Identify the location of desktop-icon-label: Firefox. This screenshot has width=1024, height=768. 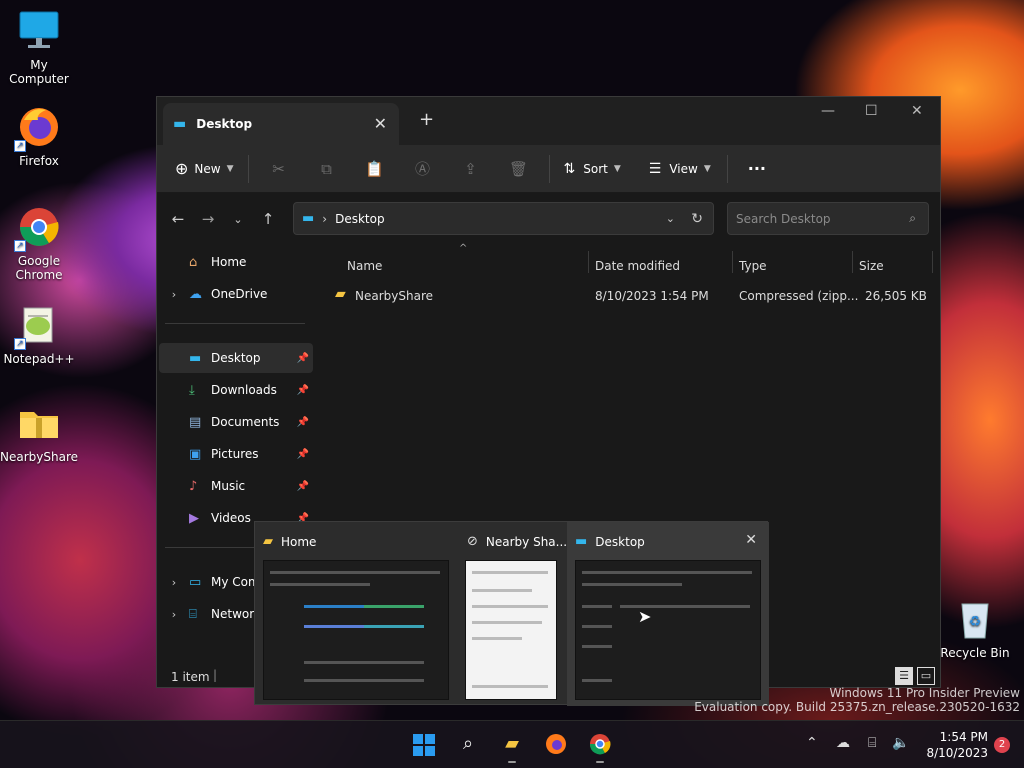
(39, 161).